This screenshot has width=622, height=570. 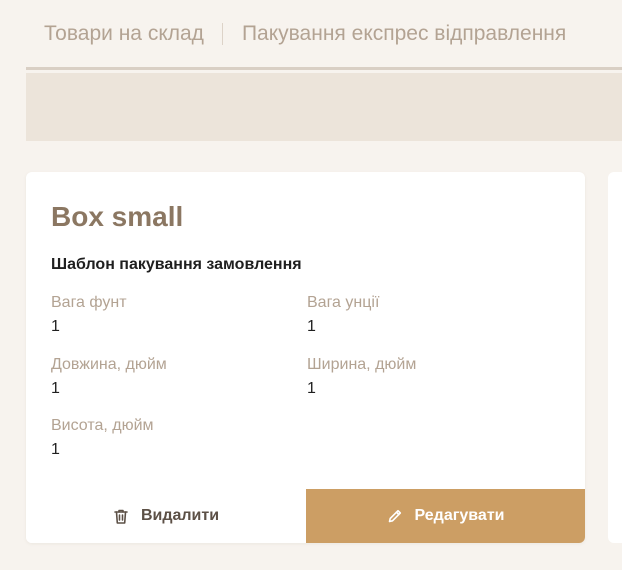 I want to click on pencil-icon, so click(x=394, y=516).